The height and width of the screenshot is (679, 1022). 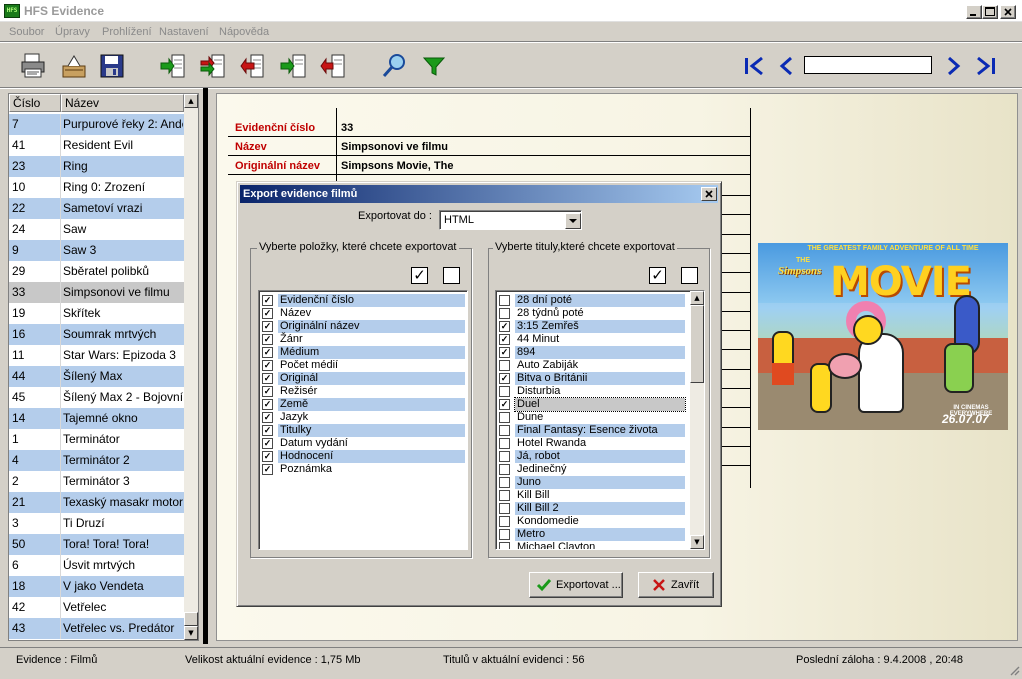 What do you see at coordinates (868, 65) in the screenshot?
I see `record-search-input` at bounding box center [868, 65].